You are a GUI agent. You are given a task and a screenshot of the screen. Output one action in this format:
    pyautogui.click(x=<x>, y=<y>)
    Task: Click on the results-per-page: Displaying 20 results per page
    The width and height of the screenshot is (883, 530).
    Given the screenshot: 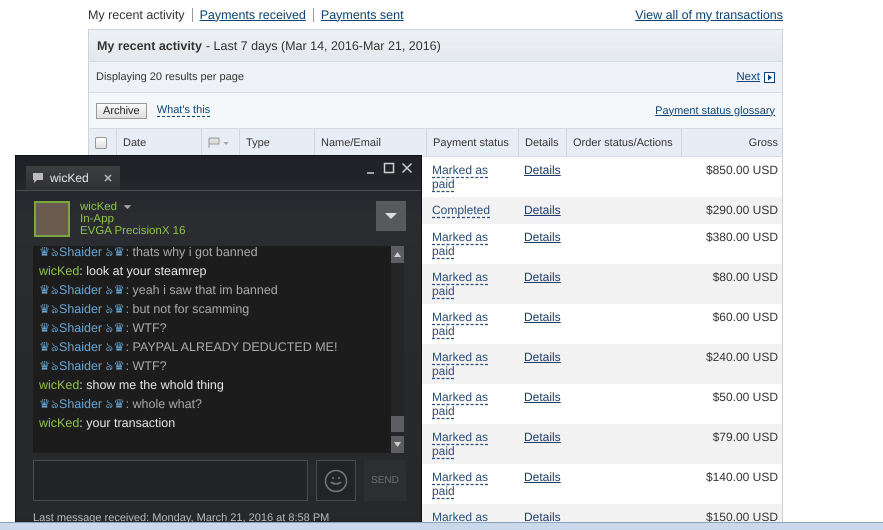 What is the action you would take?
    pyautogui.click(x=170, y=77)
    